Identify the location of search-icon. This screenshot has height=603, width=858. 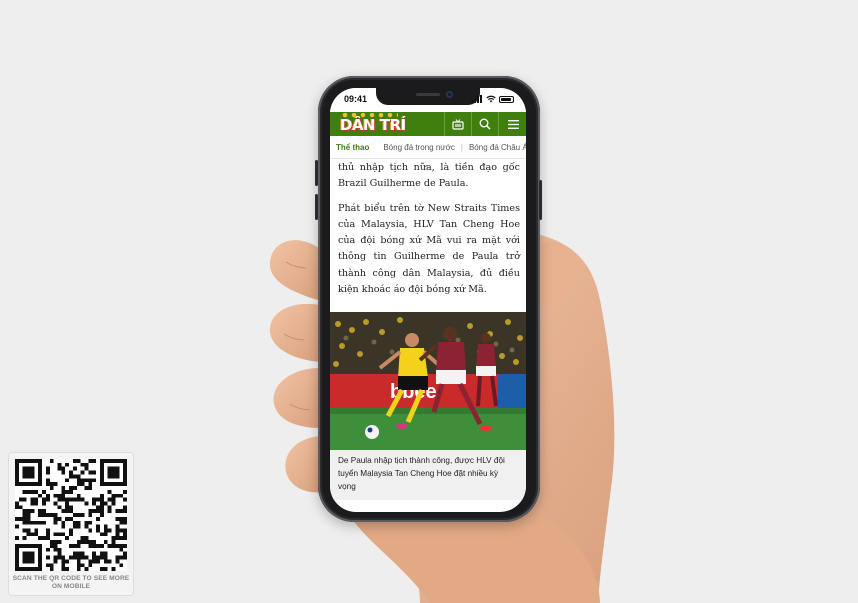
(485, 124).